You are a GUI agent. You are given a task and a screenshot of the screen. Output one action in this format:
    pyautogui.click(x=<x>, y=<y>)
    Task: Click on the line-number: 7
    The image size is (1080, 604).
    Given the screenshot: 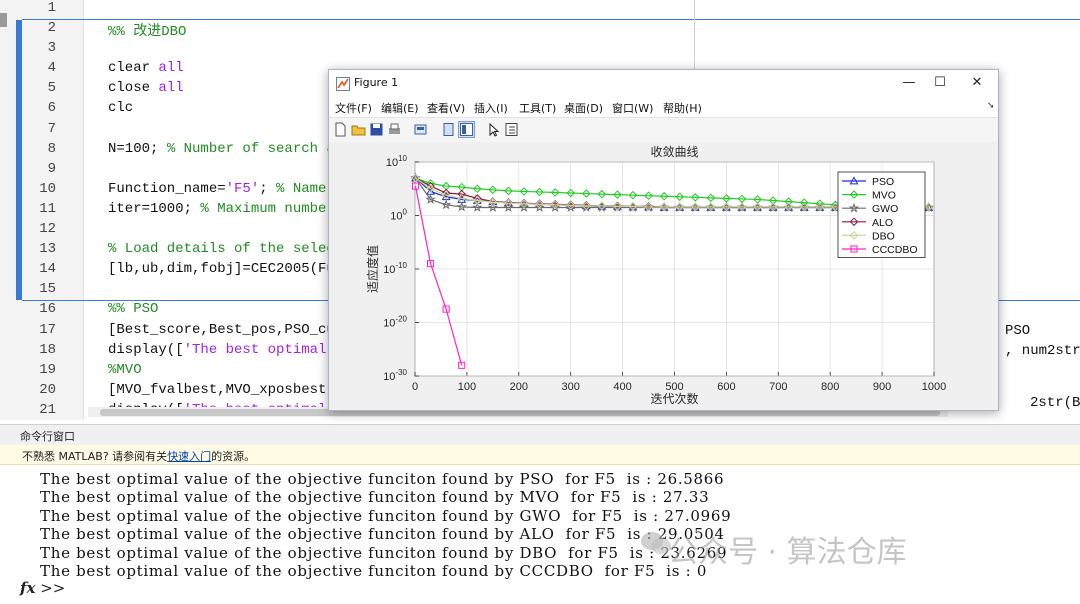 What is the action you would take?
    pyautogui.click(x=51, y=128)
    